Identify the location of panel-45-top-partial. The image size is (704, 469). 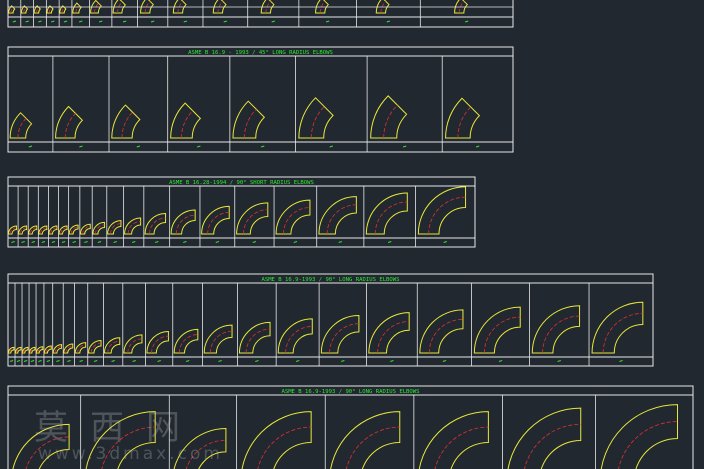
(260, 14).